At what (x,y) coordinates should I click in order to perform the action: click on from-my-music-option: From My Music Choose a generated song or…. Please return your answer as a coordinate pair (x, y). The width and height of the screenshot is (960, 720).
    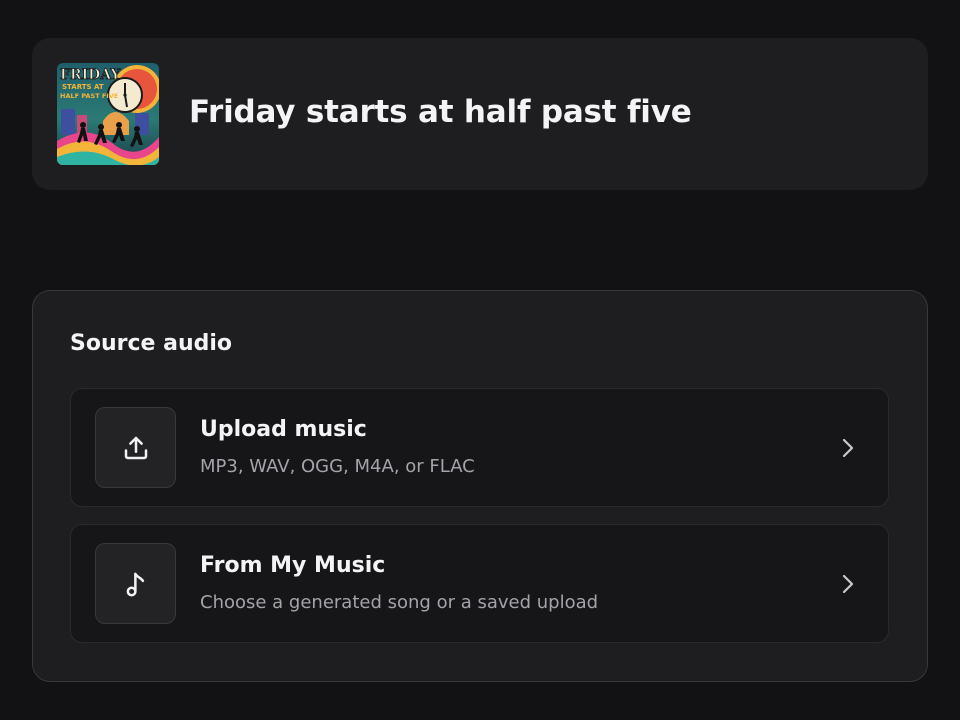
    Looking at the image, I should click on (479, 583).